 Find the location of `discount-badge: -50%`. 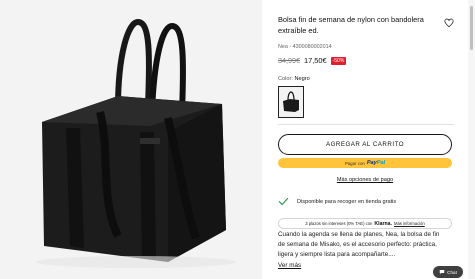

discount-badge: -50% is located at coordinates (338, 60).